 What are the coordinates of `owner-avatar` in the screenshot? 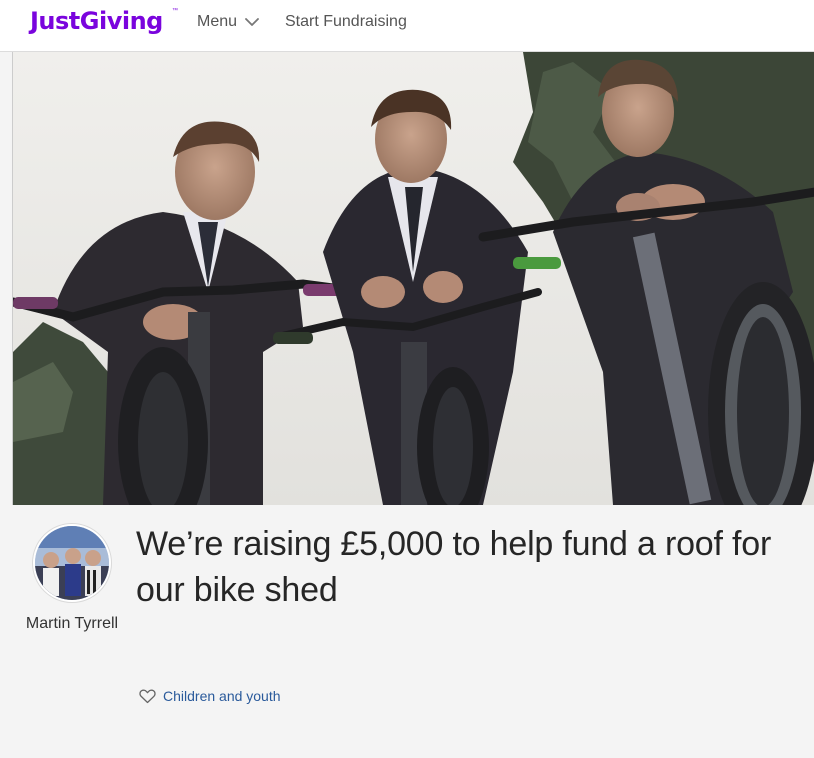 It's located at (72, 563).